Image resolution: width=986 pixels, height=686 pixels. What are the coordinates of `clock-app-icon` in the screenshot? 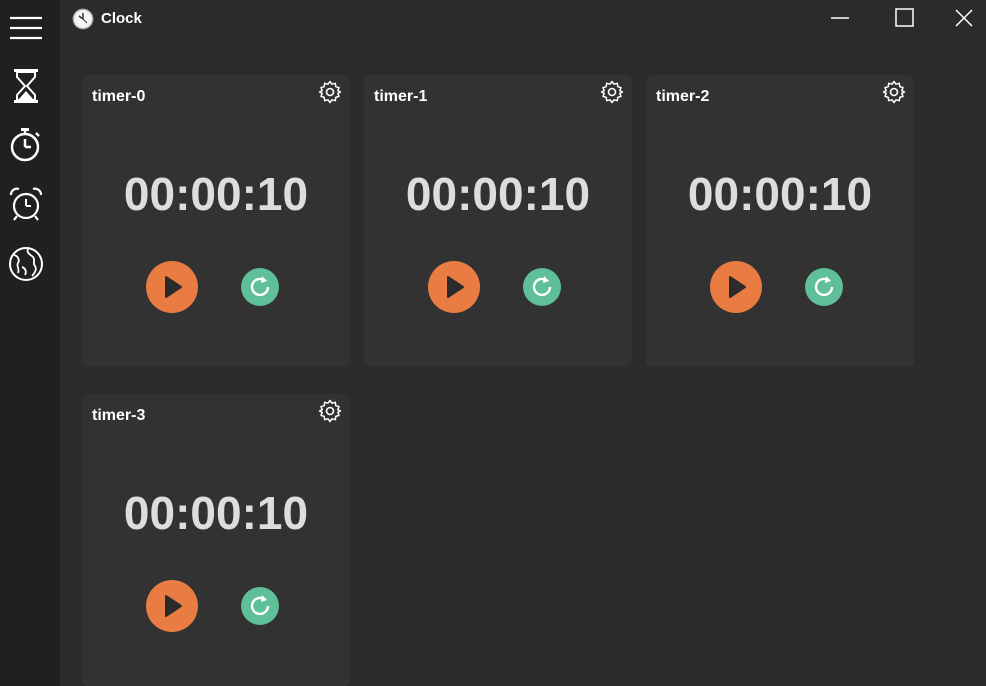 It's located at (83, 19).